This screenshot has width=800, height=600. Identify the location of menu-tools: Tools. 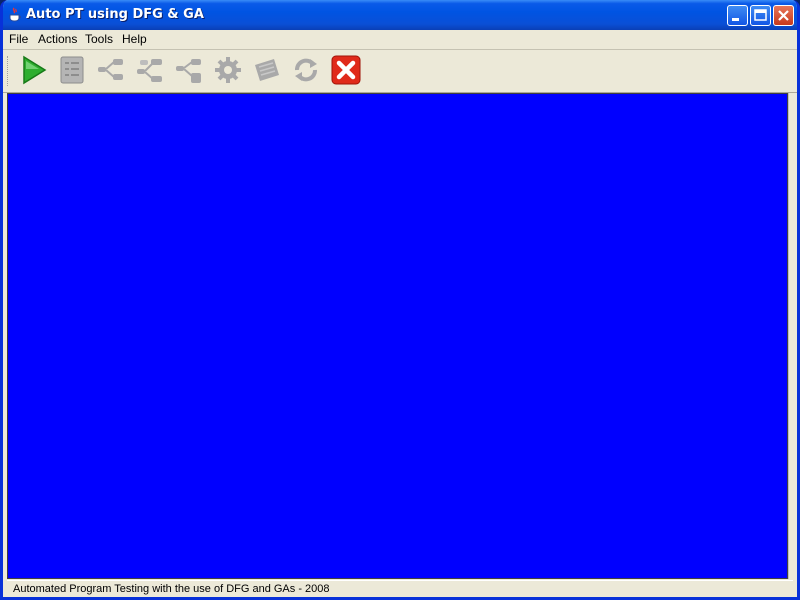
(99, 39).